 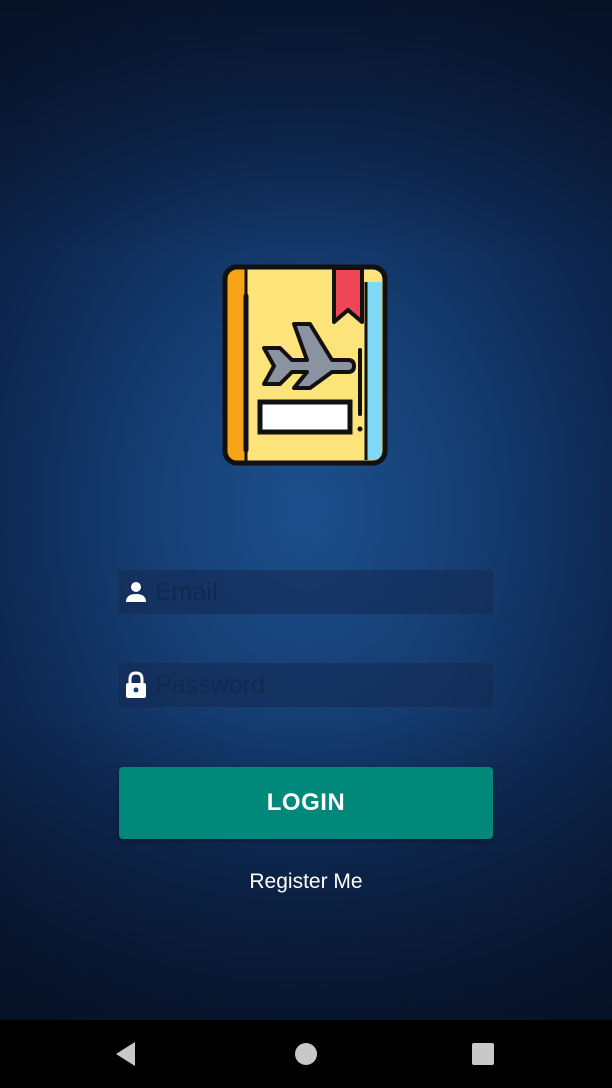 I want to click on person-icon, so click(x=136, y=592).